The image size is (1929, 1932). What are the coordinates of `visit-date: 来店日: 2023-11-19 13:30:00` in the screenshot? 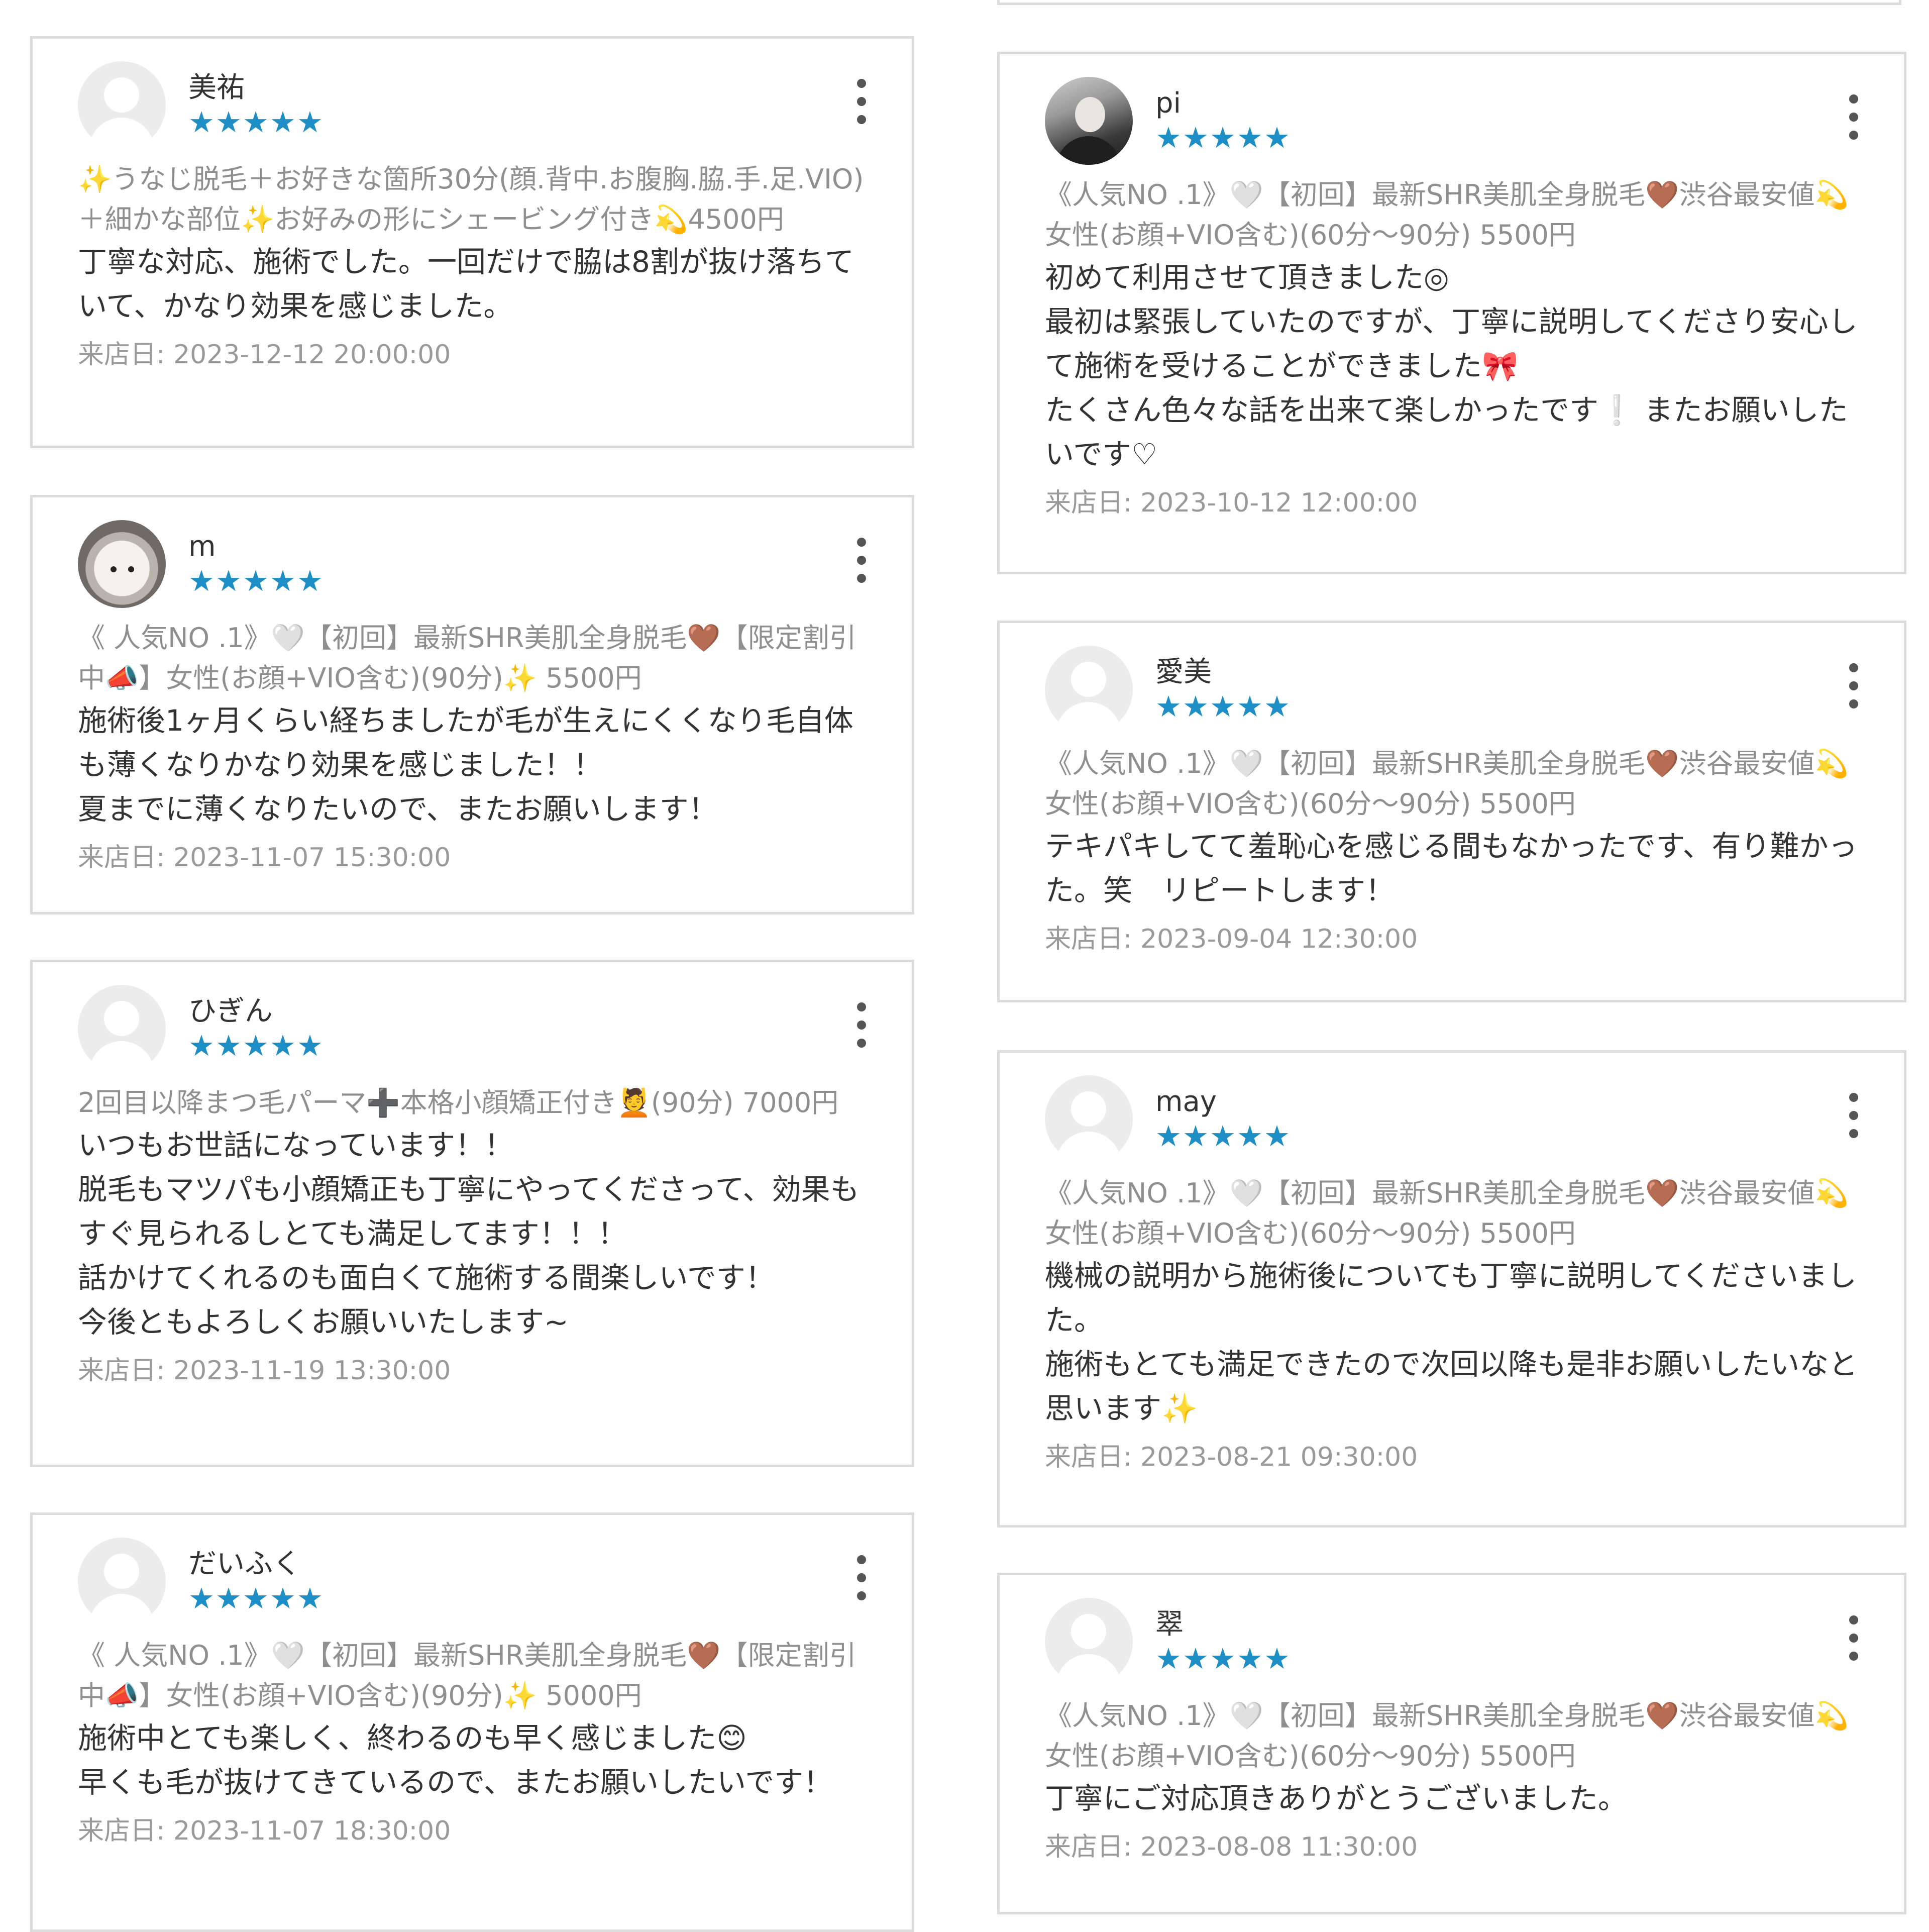 It's located at (472, 1370).